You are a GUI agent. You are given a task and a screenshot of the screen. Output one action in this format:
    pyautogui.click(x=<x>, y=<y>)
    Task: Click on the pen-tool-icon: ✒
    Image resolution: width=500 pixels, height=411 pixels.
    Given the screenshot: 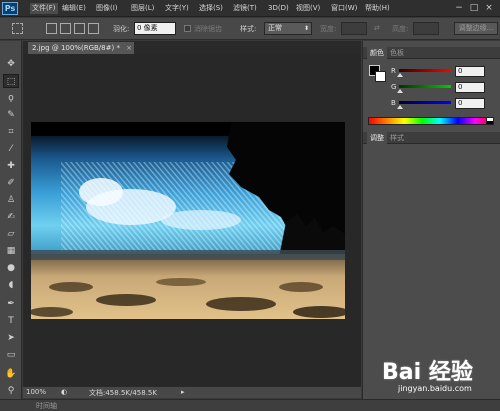 What is the action you would take?
    pyautogui.click(x=11, y=304)
    